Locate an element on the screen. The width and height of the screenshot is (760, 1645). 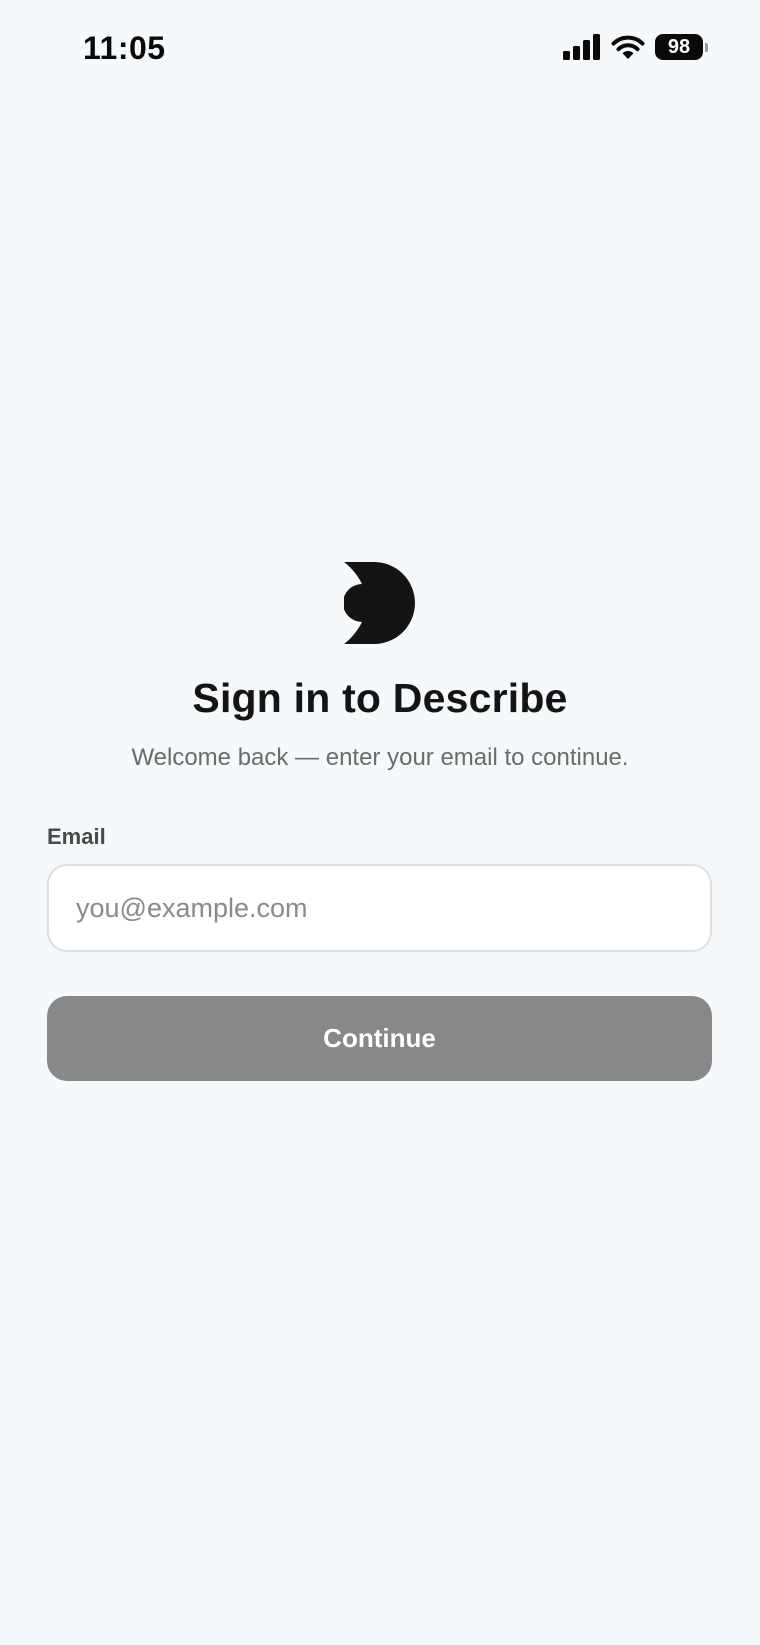
page-title: Sign in to Describe is located at coordinates (380, 698).